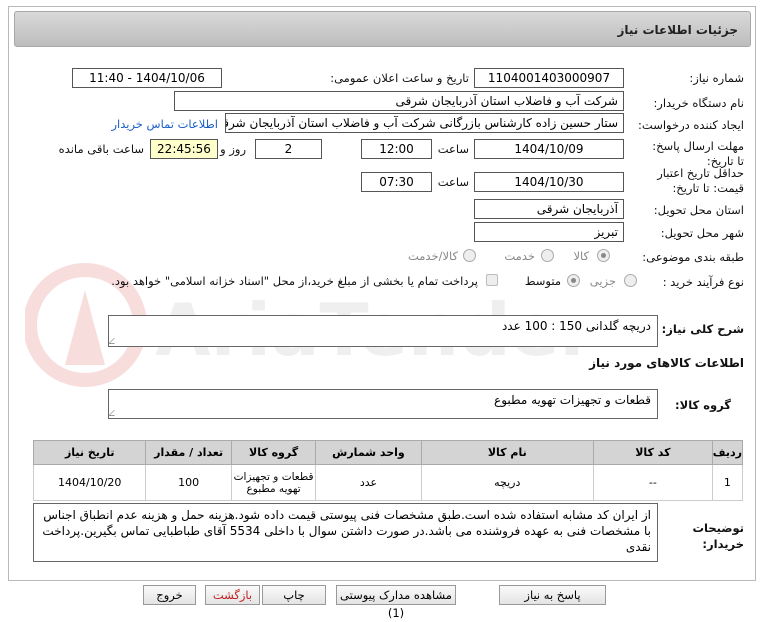 Image resolution: width=761 pixels, height=622 pixels. Describe the element at coordinates (89, 452) in the screenshot. I see `col-header-date: تاریخ نیاز` at that location.